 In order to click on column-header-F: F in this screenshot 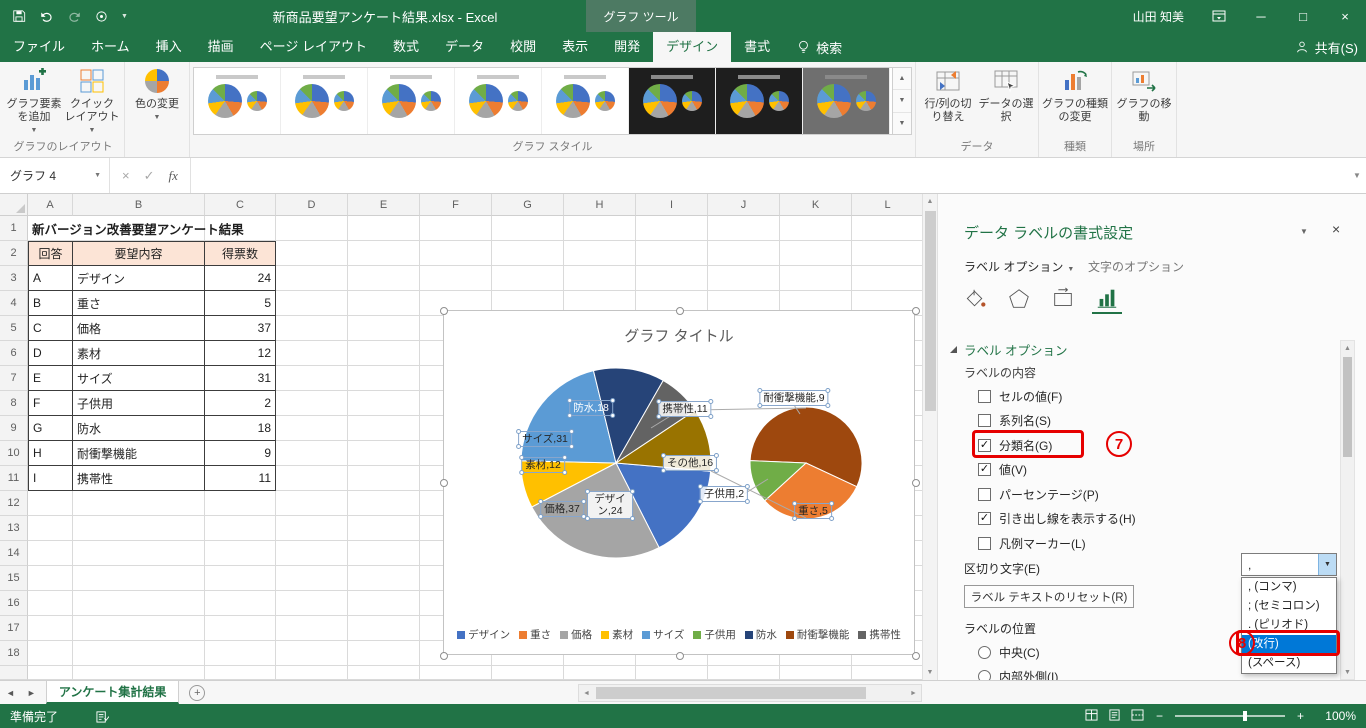, I will do `click(456, 205)`.